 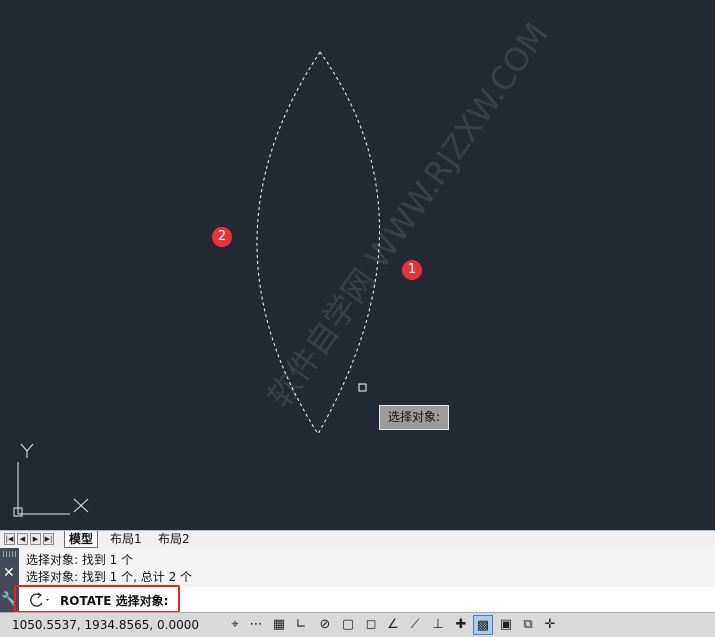 I want to click on marker-2-badge: 2, so click(x=222, y=237).